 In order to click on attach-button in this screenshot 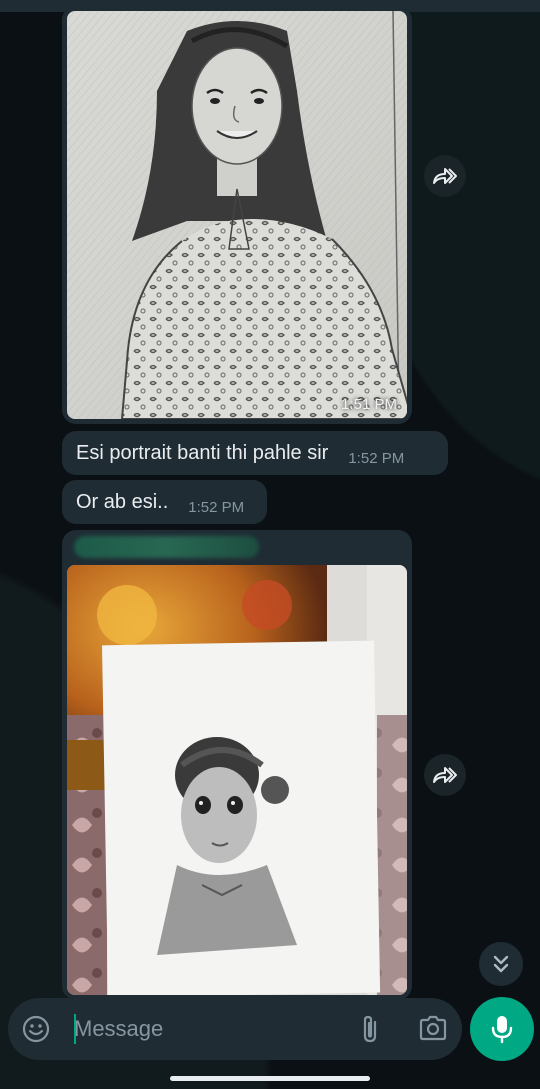, I will do `click(371, 1031)`.